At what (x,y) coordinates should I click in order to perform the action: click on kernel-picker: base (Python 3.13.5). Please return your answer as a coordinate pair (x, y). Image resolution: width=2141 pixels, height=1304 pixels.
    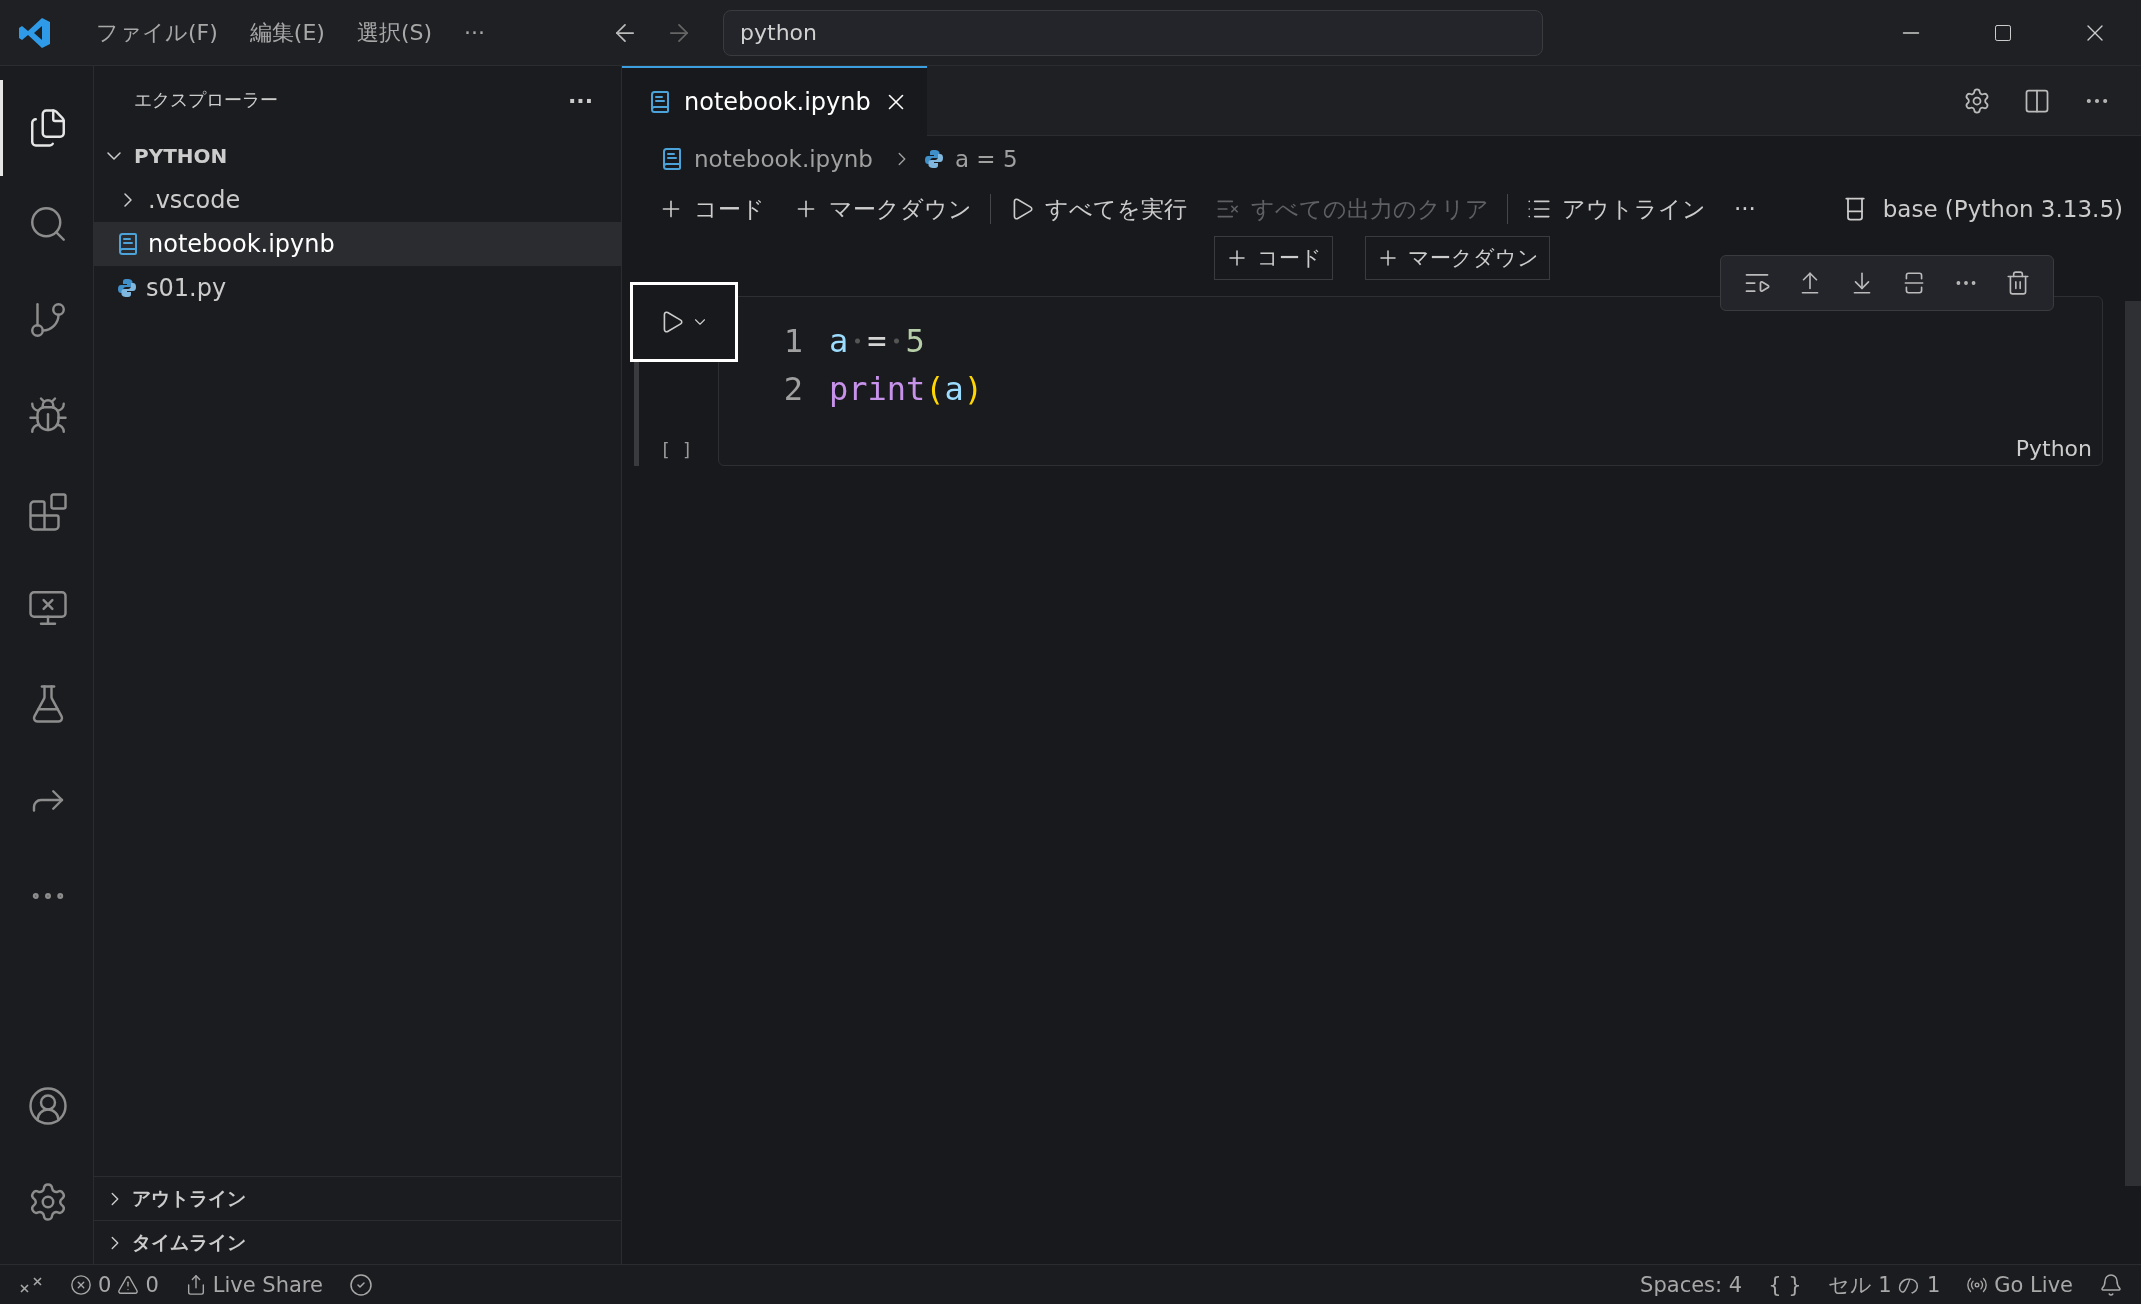
    Looking at the image, I should click on (1981, 209).